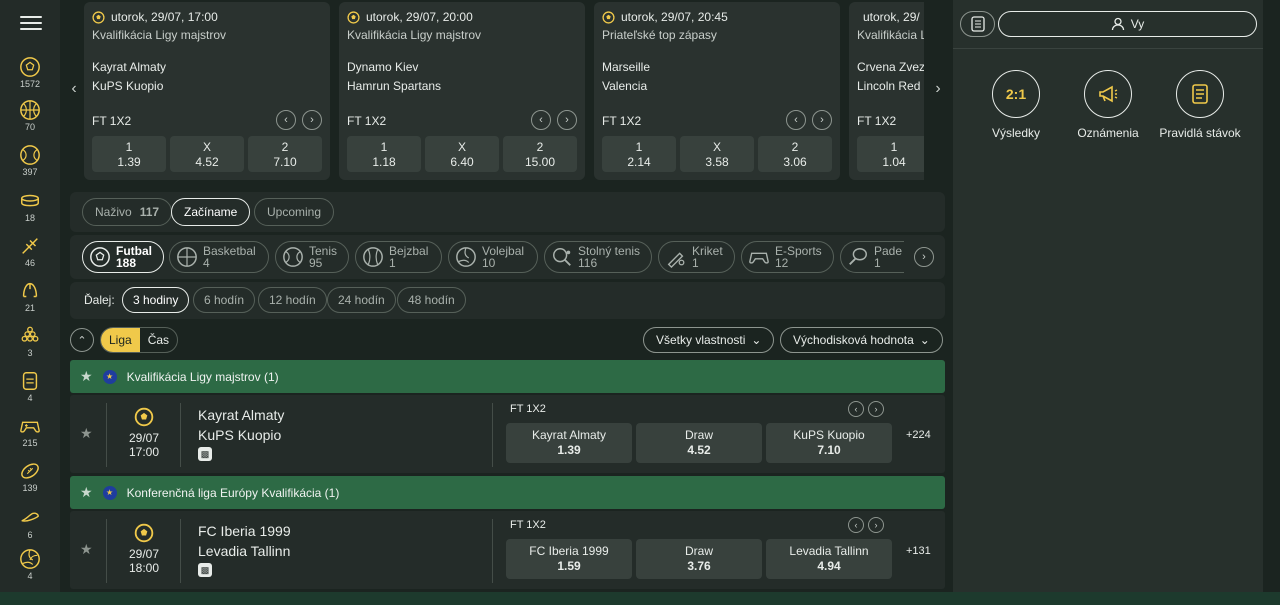  I want to click on match-team-home: Kayrat Almaty, so click(241, 415).